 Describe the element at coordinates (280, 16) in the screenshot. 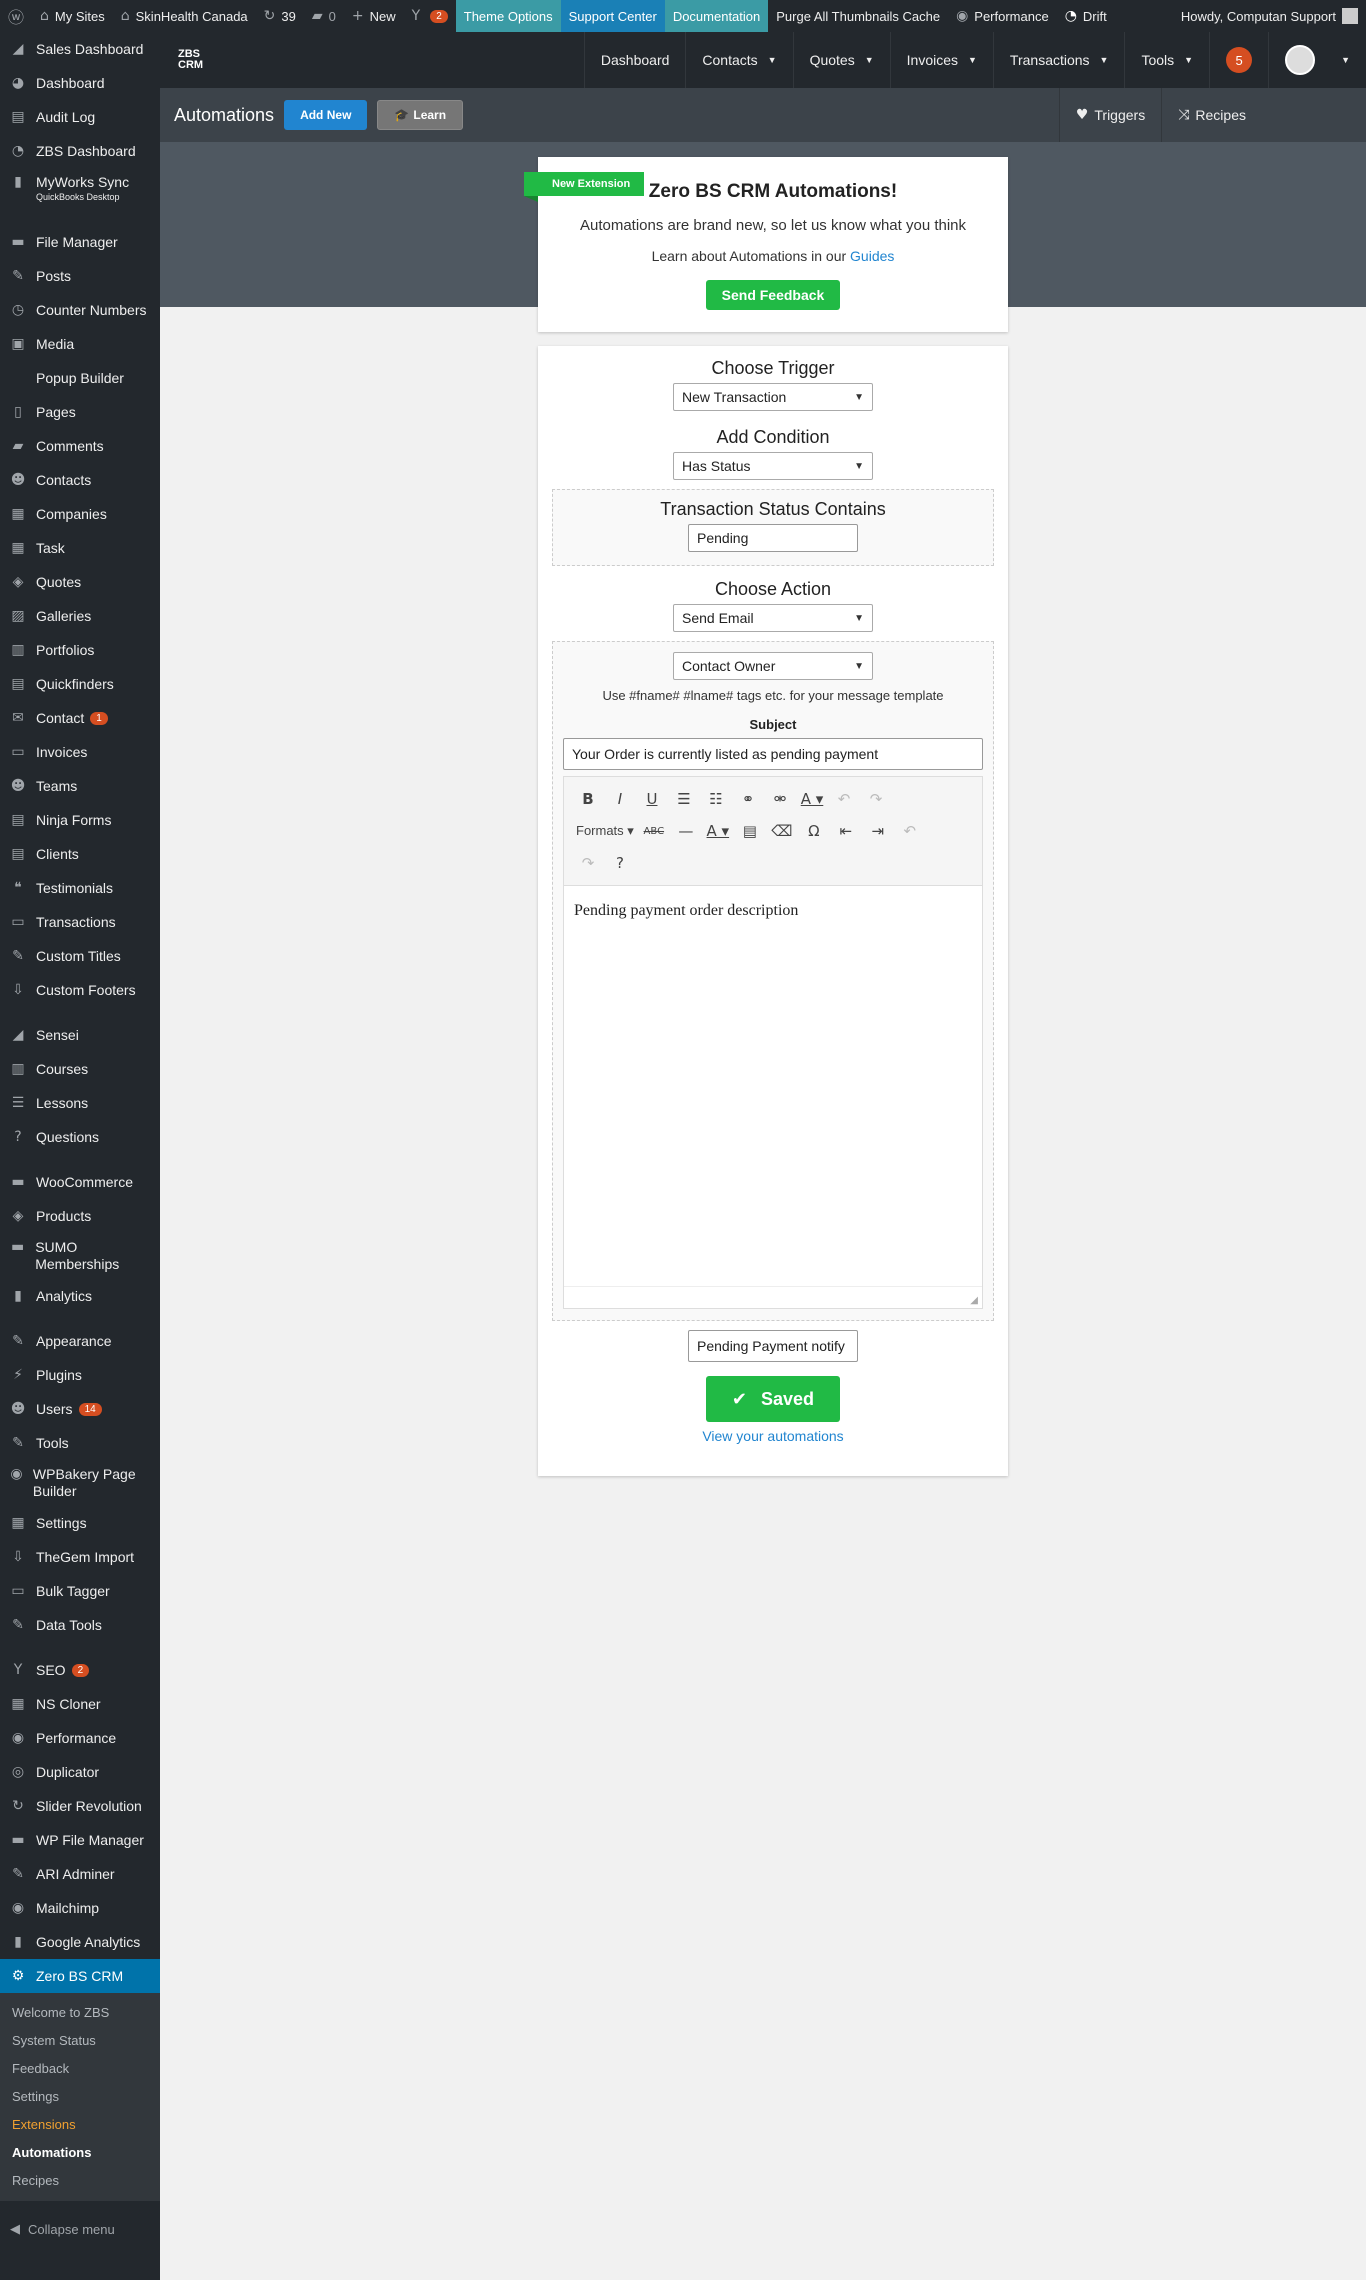

I see `updates-link: ↻ 39` at that location.